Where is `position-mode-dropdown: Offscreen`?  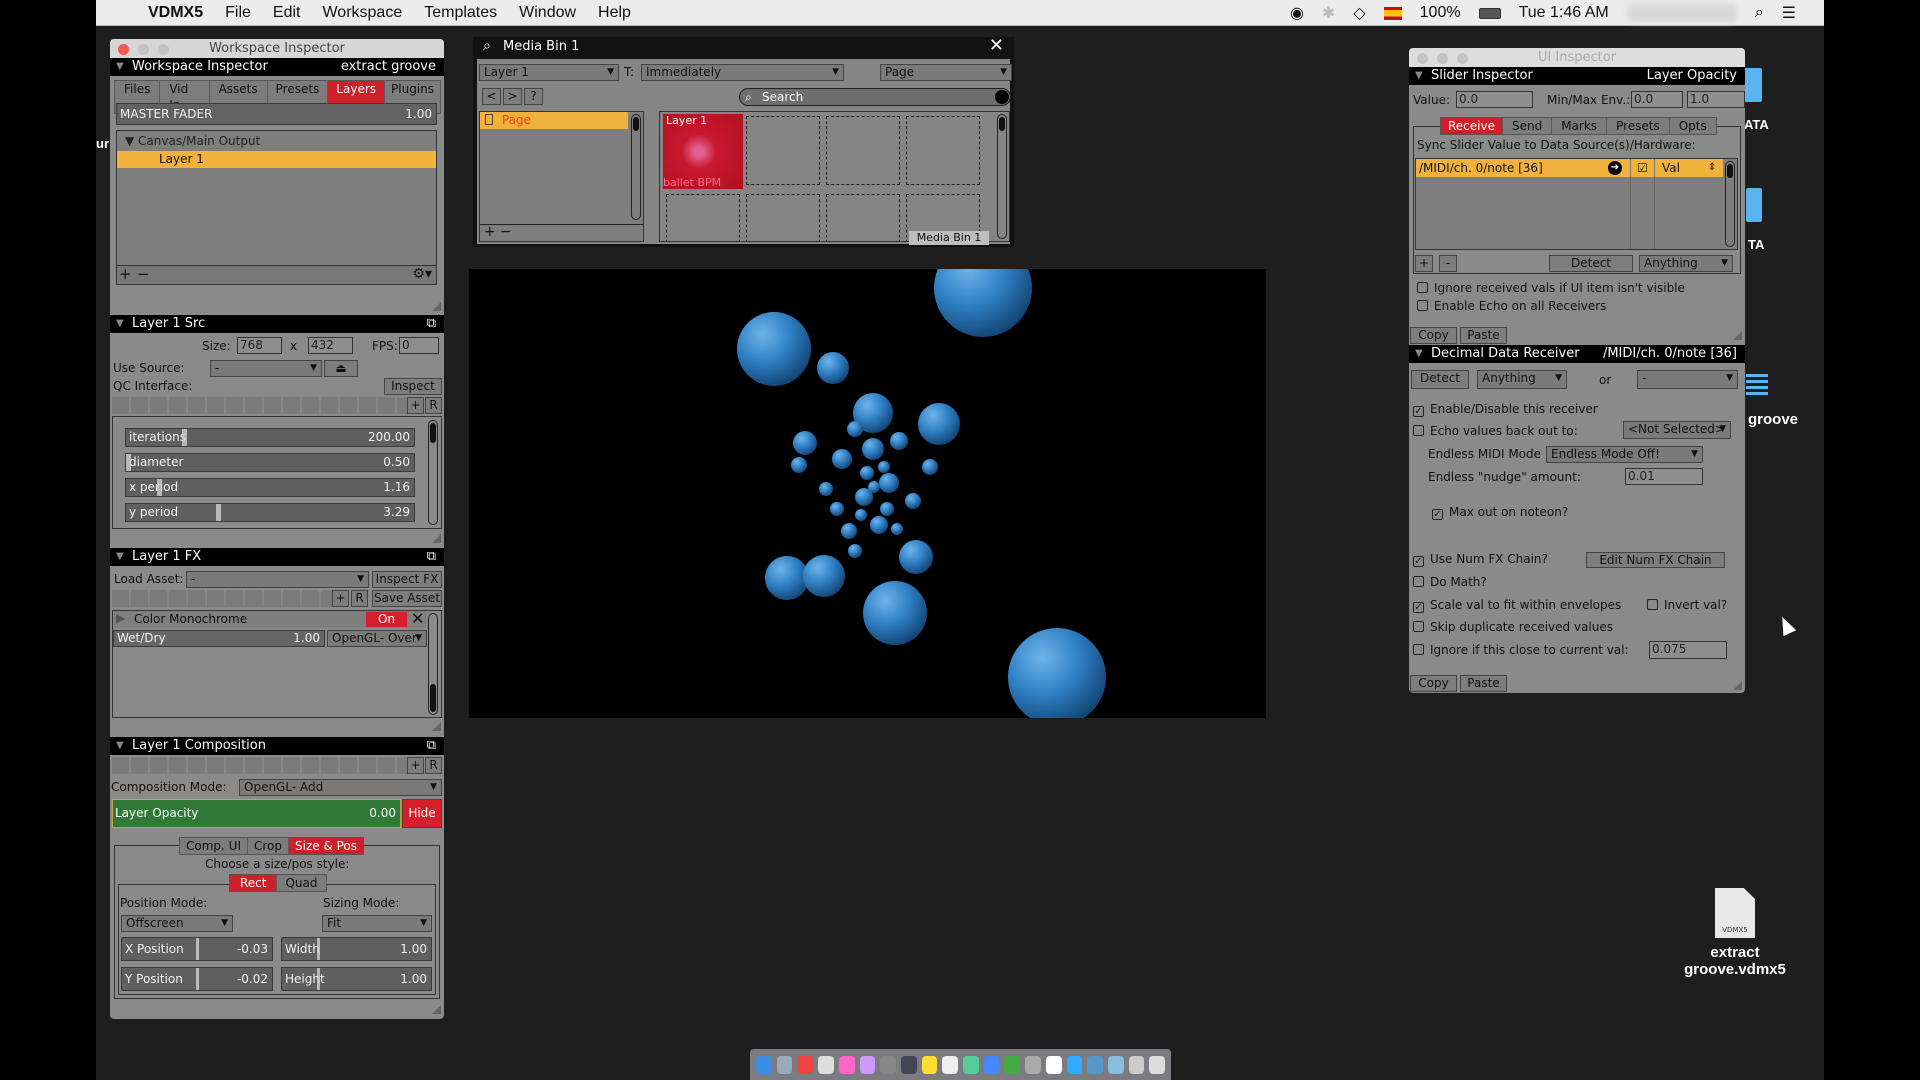
position-mode-dropdown: Offscreen is located at coordinates (177, 923).